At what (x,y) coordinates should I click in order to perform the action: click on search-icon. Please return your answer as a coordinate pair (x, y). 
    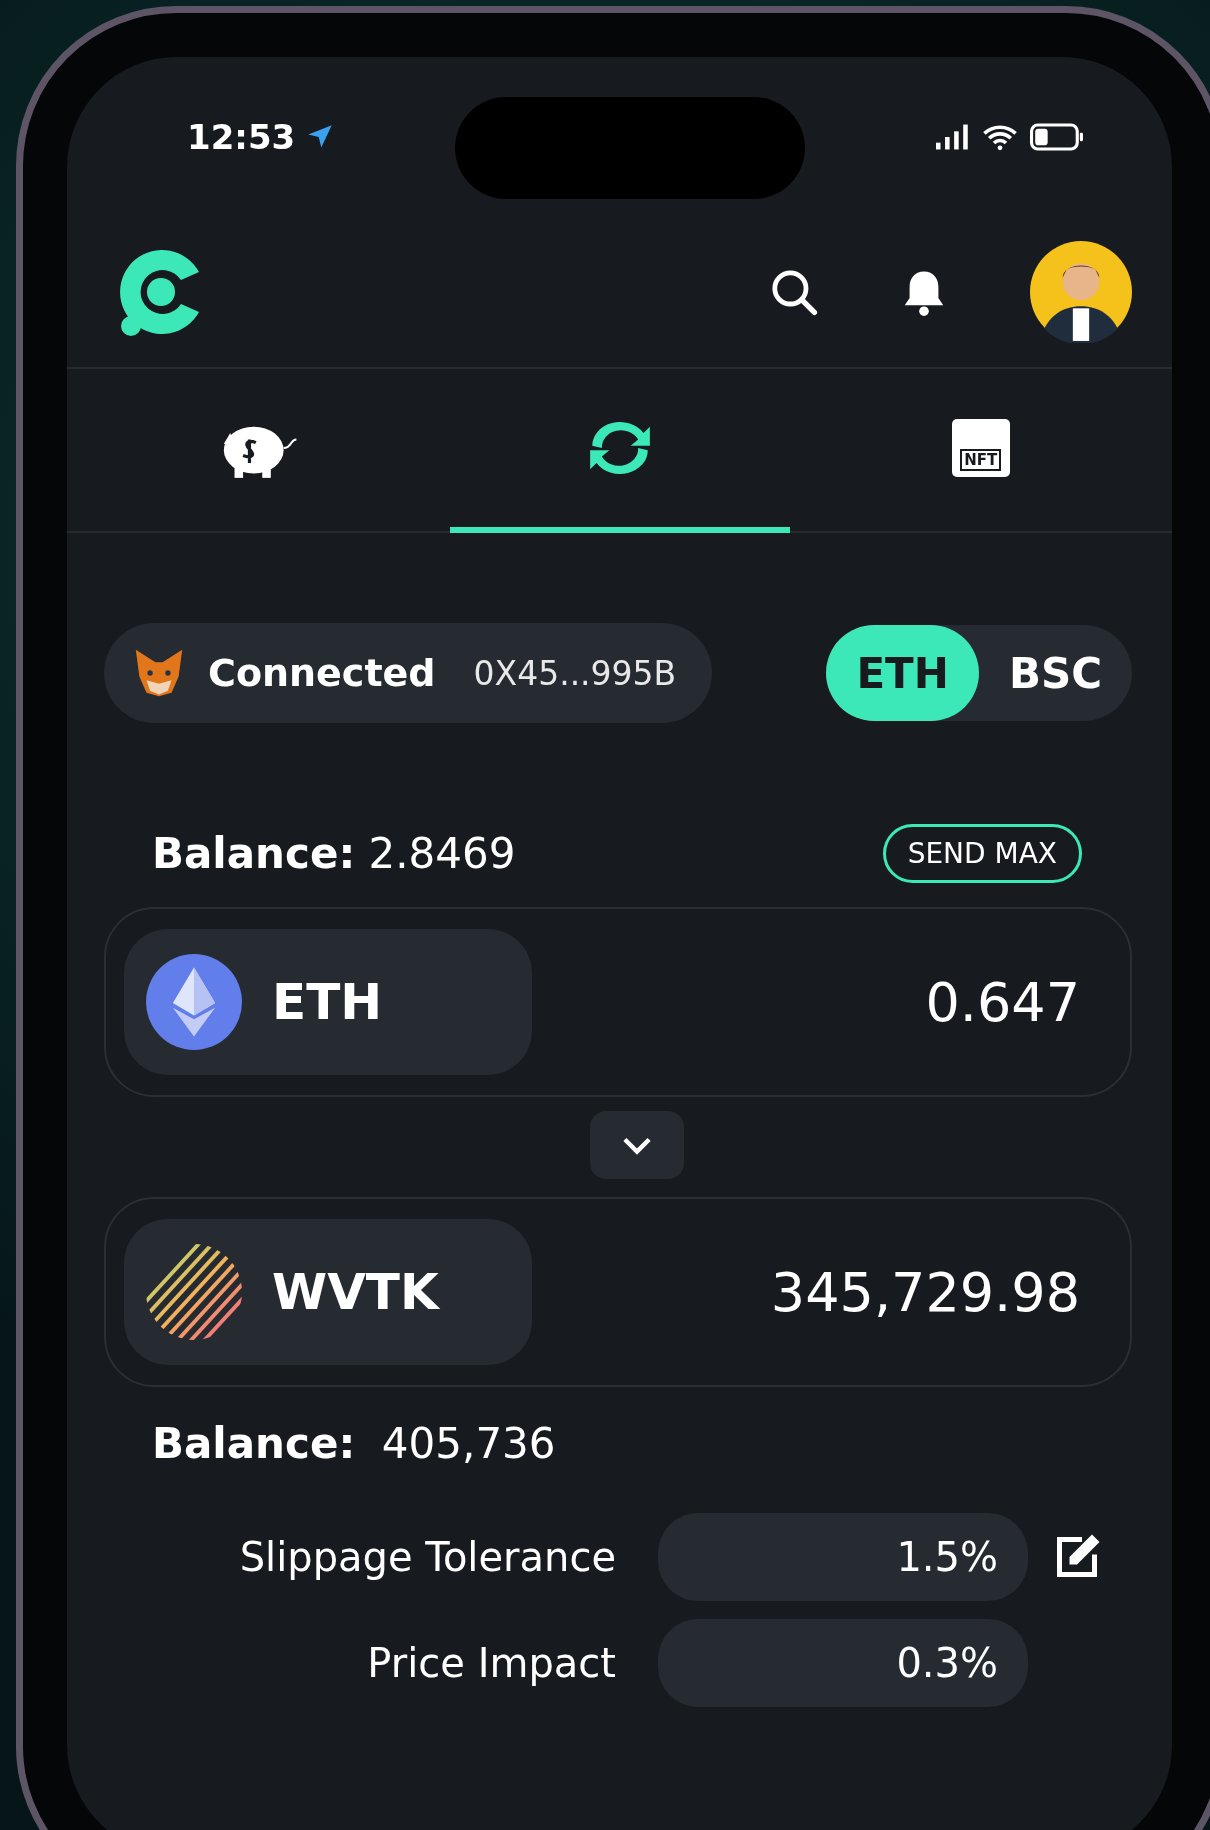
    Looking at the image, I should click on (794, 292).